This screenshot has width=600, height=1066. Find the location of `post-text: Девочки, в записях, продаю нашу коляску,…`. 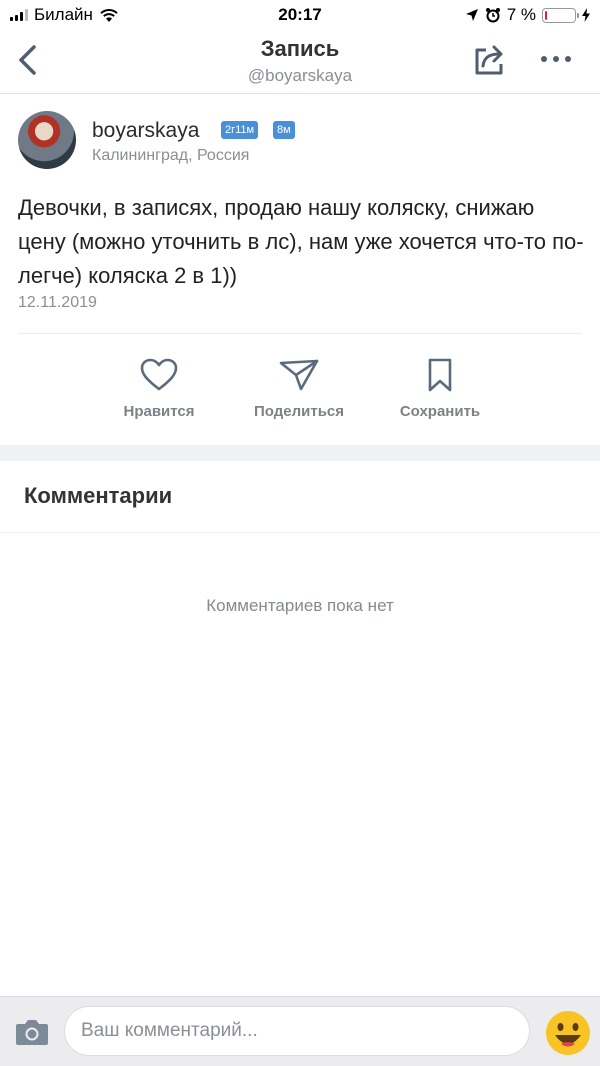

post-text: Девочки, в записях, продаю нашу коляску,… is located at coordinates (301, 241).